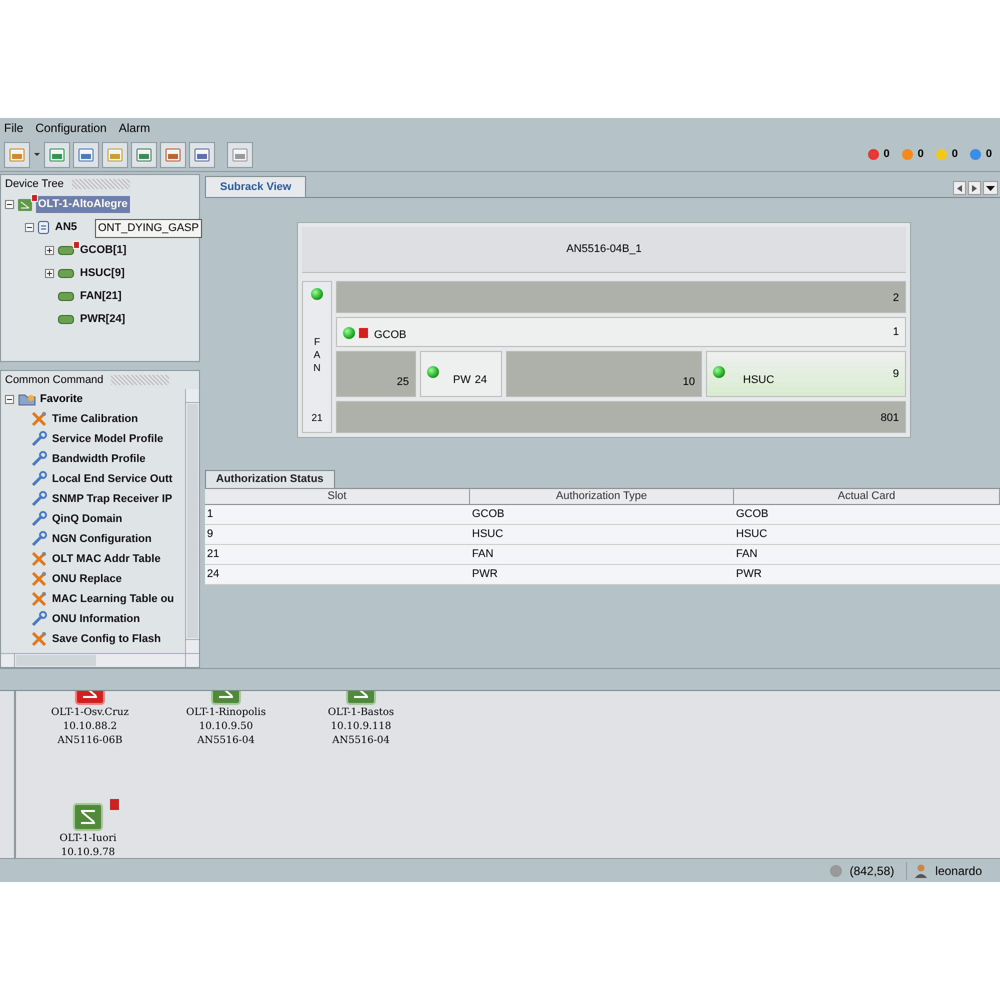 The height and width of the screenshot is (1000, 1000). What do you see at coordinates (688, 382) in the screenshot?
I see `slot-number: 10` at bounding box center [688, 382].